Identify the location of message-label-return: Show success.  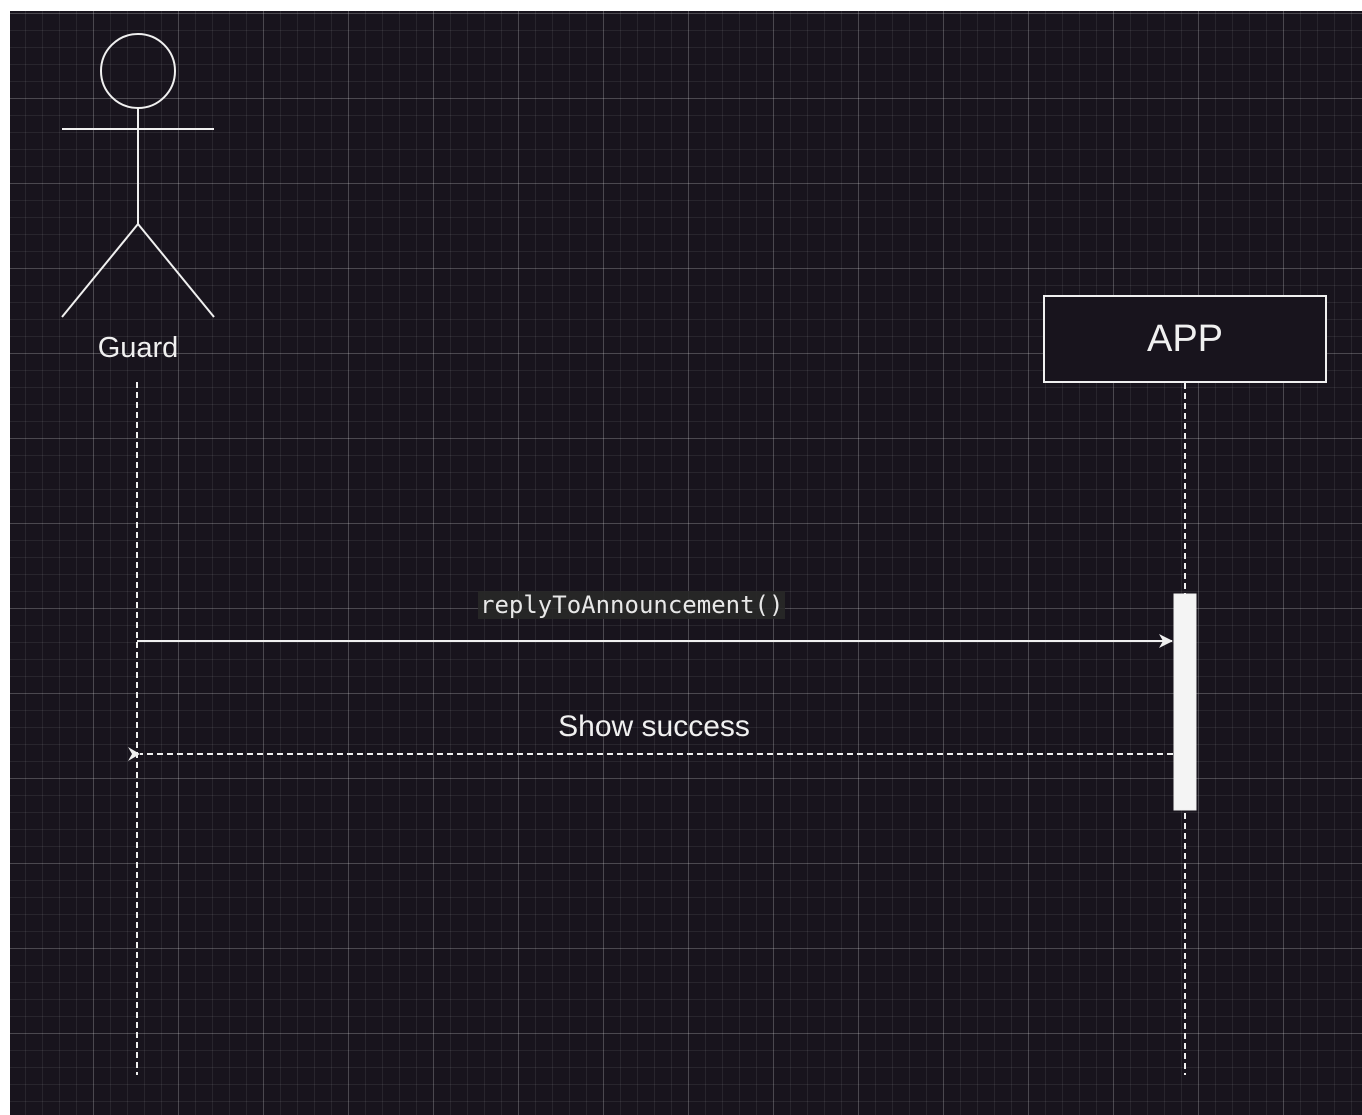
(654, 726).